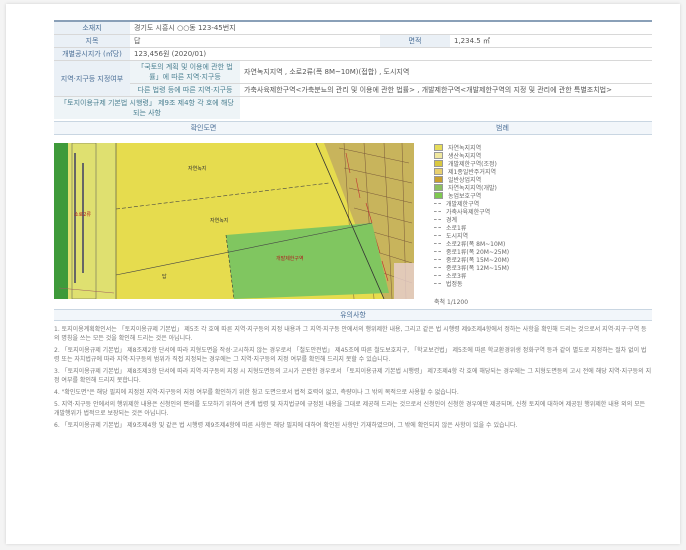 This screenshot has height=550, width=686. What do you see at coordinates (551, 41) in the screenshot?
I see `area-value: 1,234.5 ㎡` at bounding box center [551, 41].